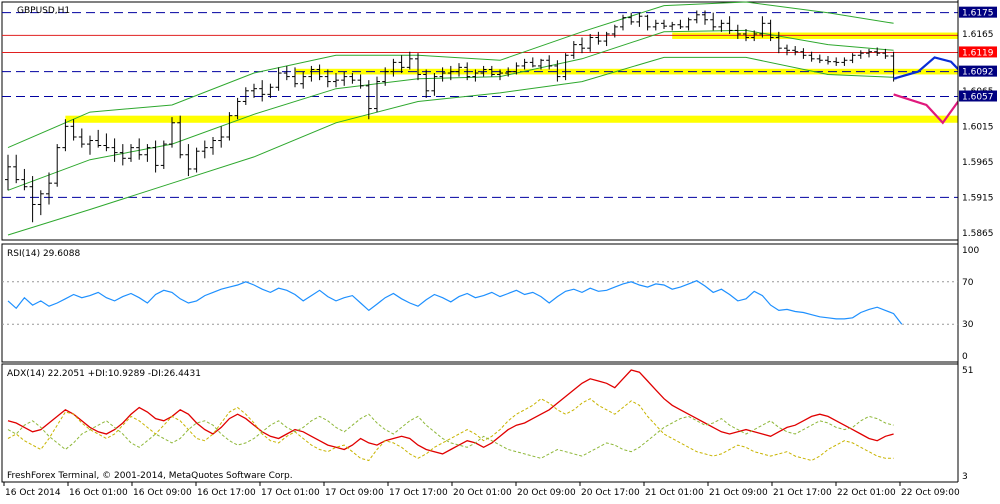 This screenshot has width=1000, height=504. Describe the element at coordinates (546, 493) in the screenshot. I see `time-axis-label: 20 Oct 09:00` at that location.